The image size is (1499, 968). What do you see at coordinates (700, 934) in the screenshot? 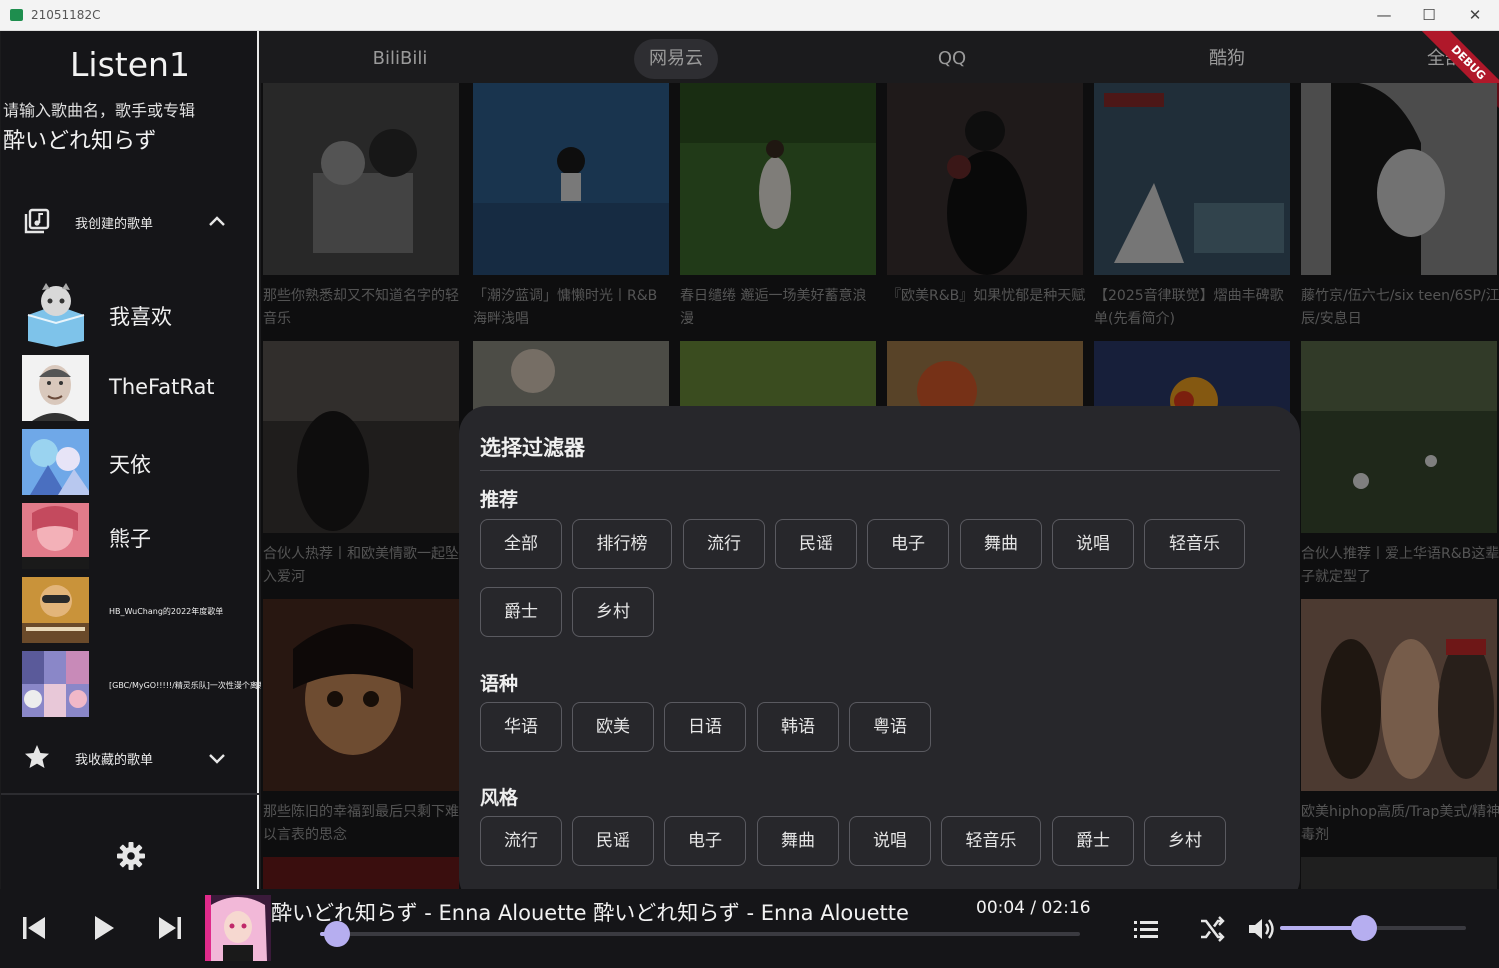
I see `progress-bar` at bounding box center [700, 934].